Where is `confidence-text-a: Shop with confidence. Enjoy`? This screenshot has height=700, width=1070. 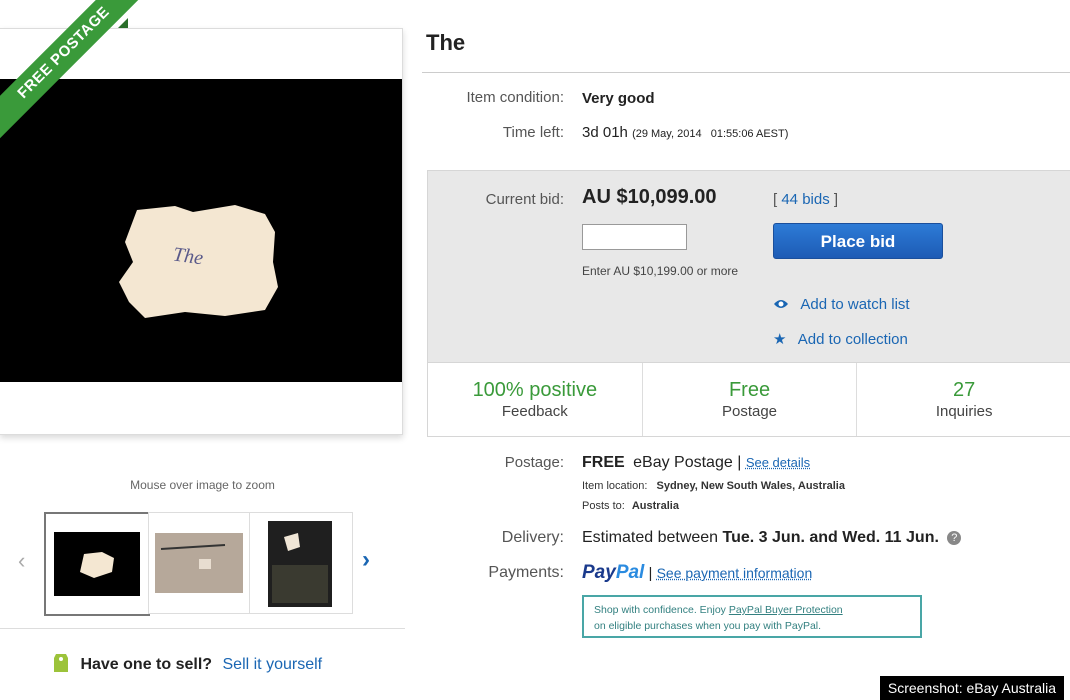
confidence-text-a: Shop with confidence. Enjoy is located at coordinates (660, 610).